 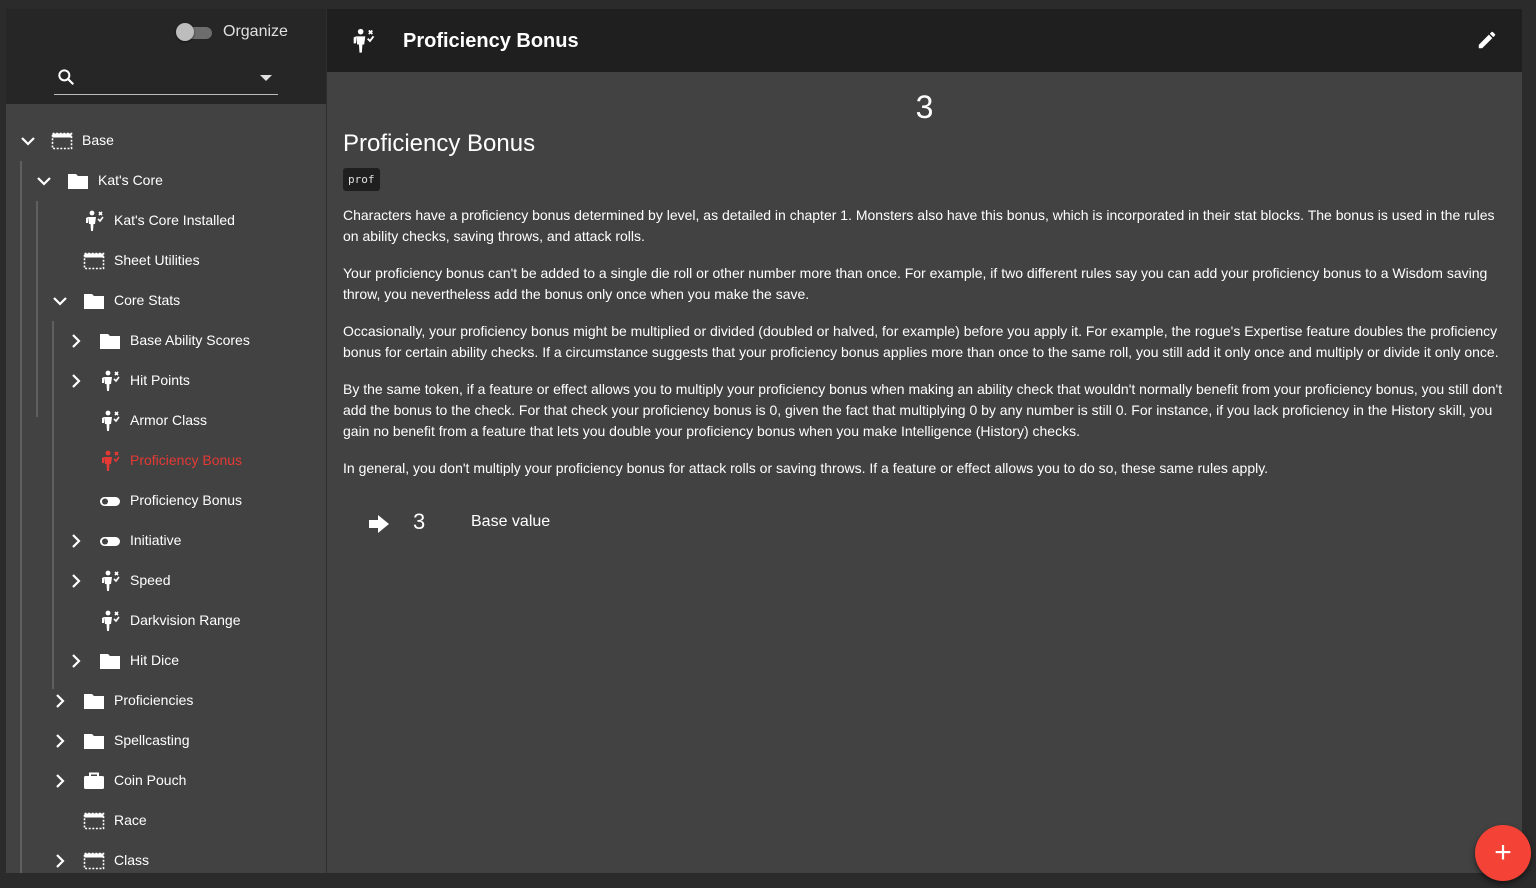 I want to click on search-input, so click(x=166, y=79).